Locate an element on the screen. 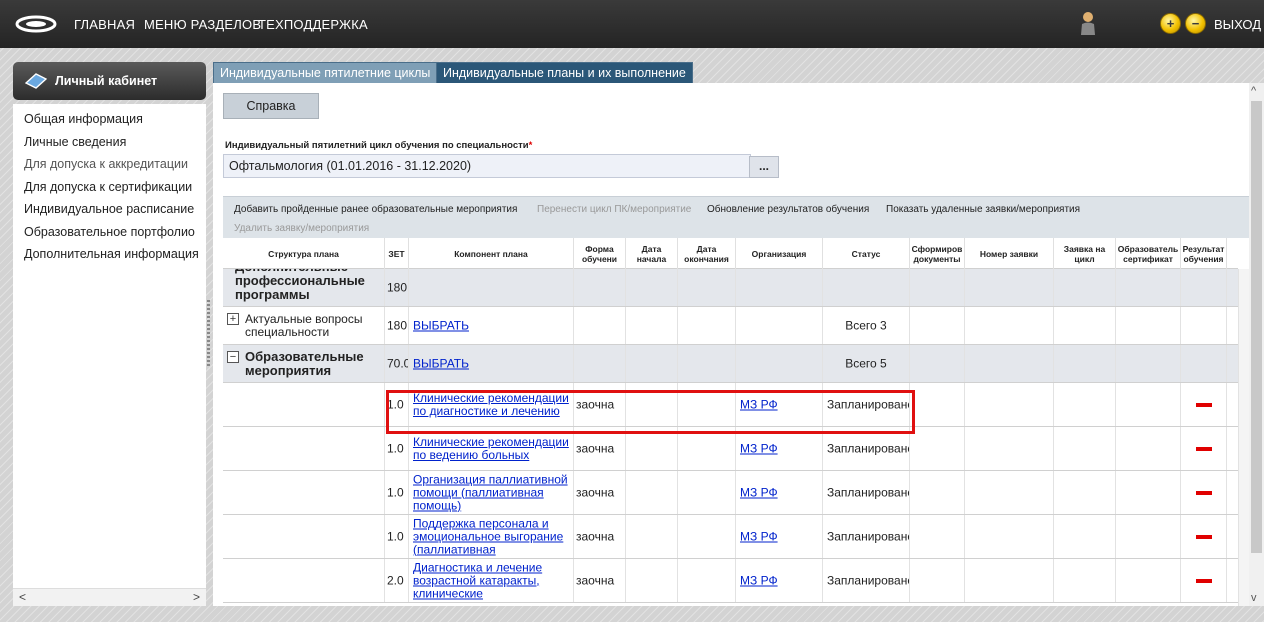 The image size is (1264, 622). cell-col-org: МЗ РФ is located at coordinates (779, 492).